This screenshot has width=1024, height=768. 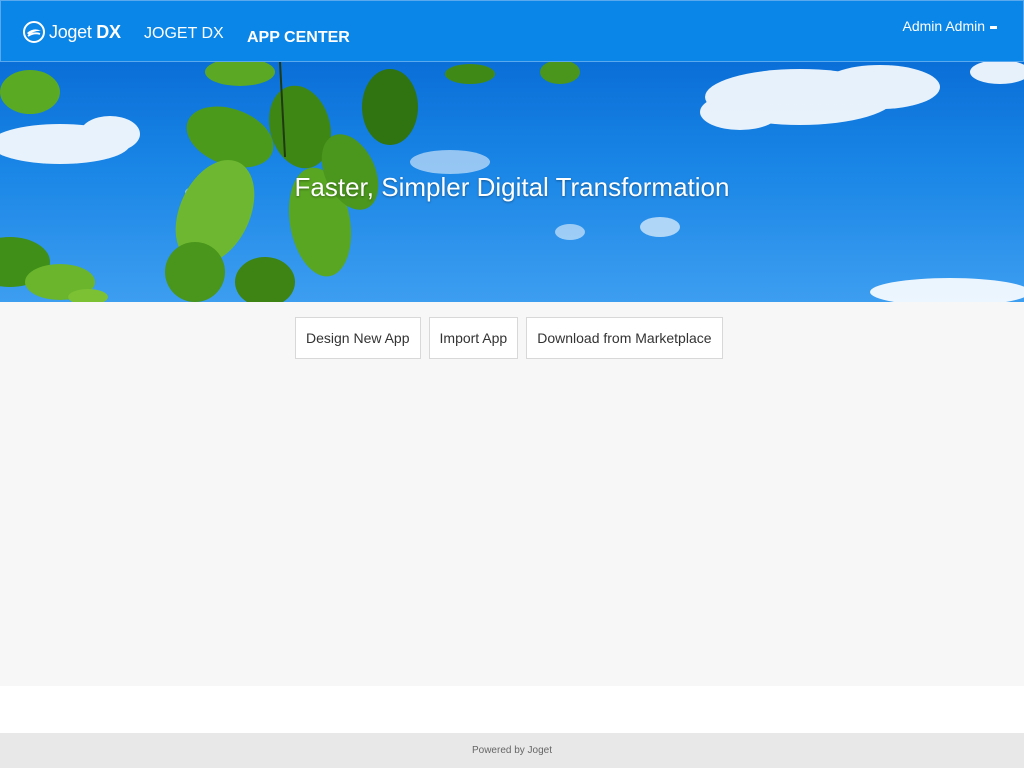 I want to click on app-name: JOGET DX, so click(x=184, y=34).